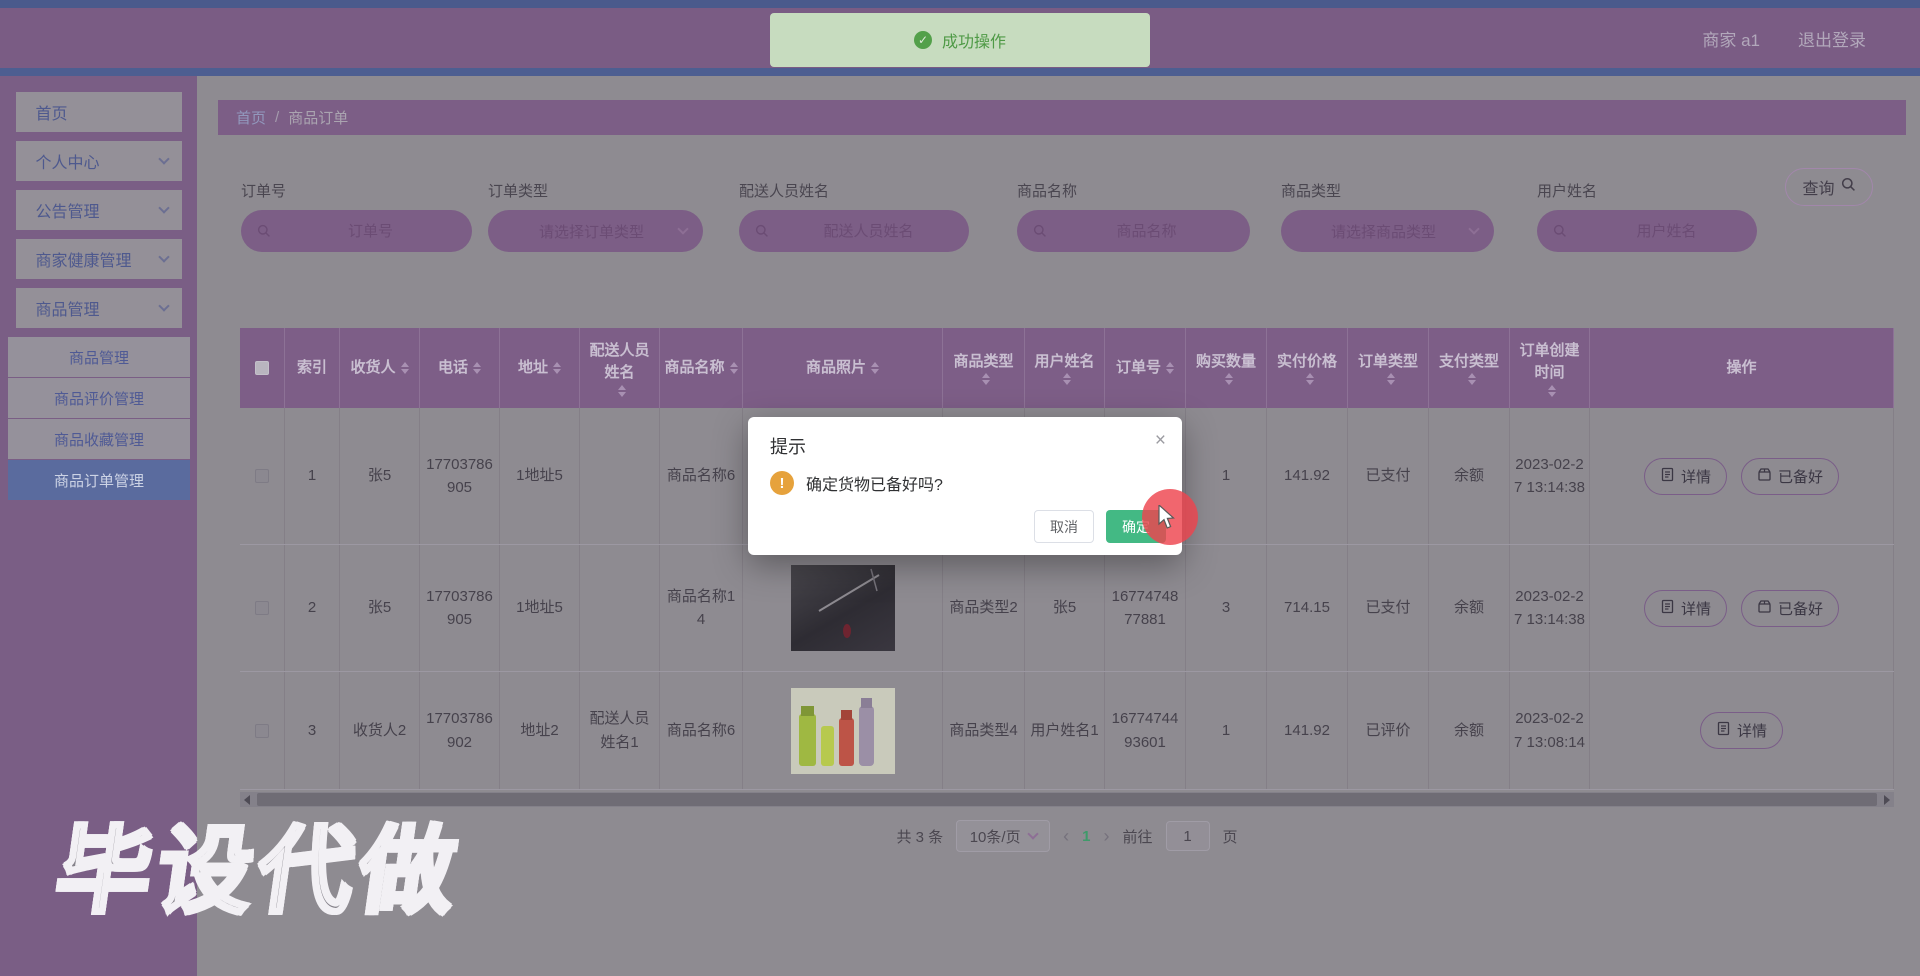 This screenshot has height=976, width=1920. Describe the element at coordinates (99, 398) in the screenshot. I see `sidebar-subitem-product-review-mgmt: 商品评价管理` at that location.